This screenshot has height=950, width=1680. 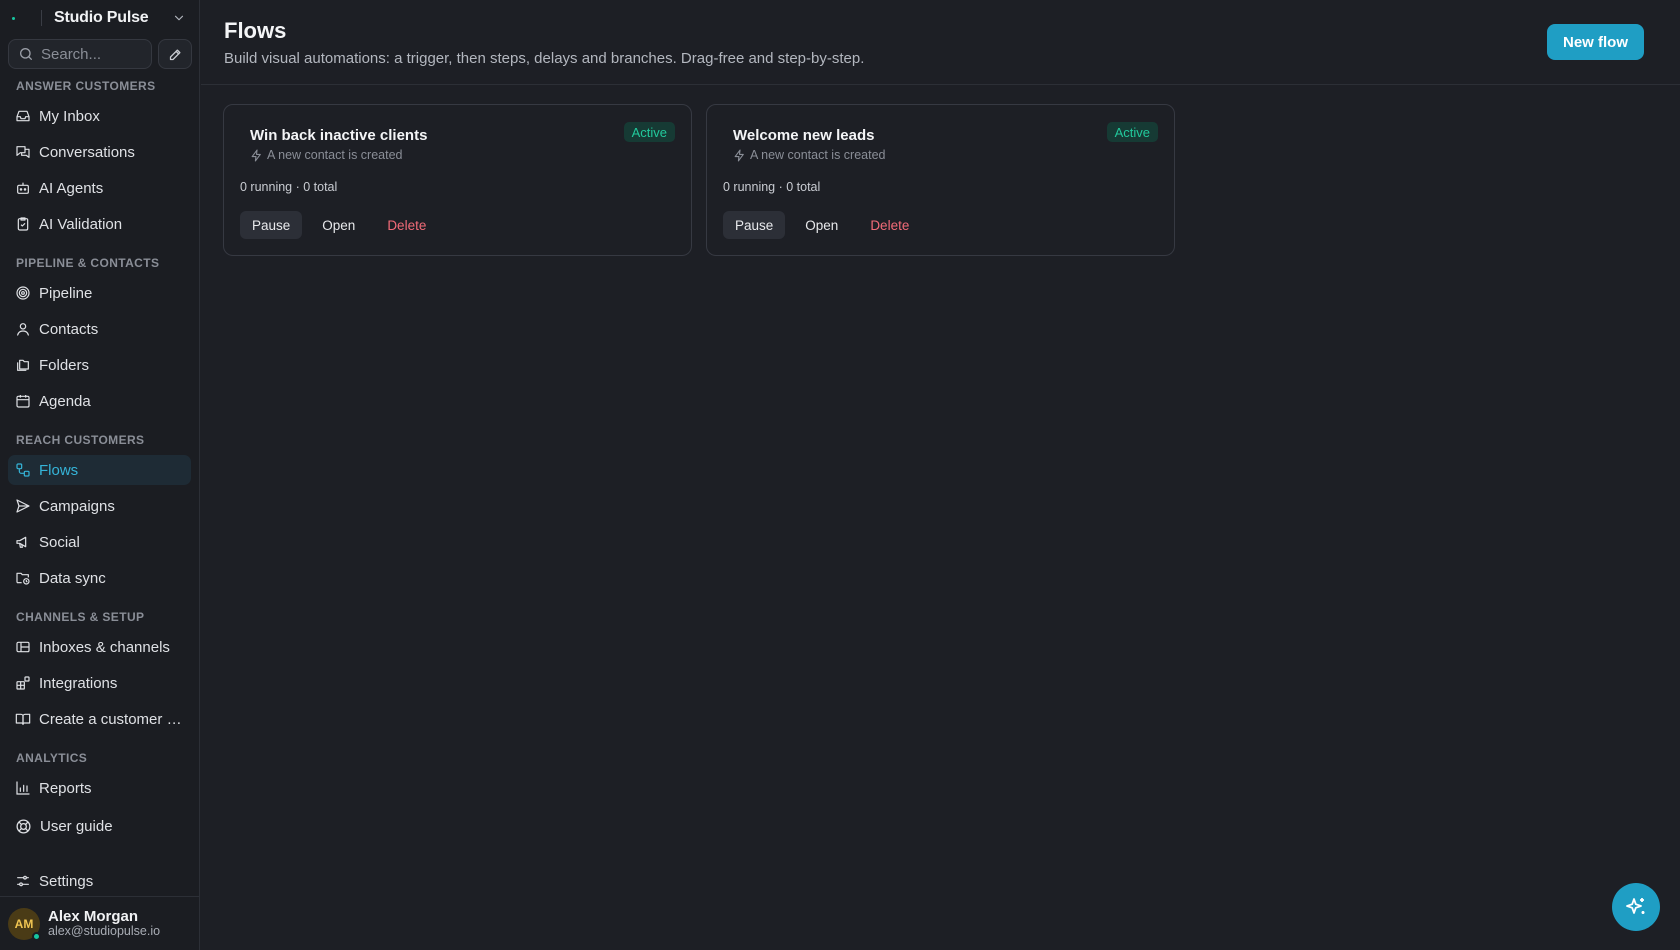 I want to click on sidebar-item-label: Integrations, so click(x=78, y=683).